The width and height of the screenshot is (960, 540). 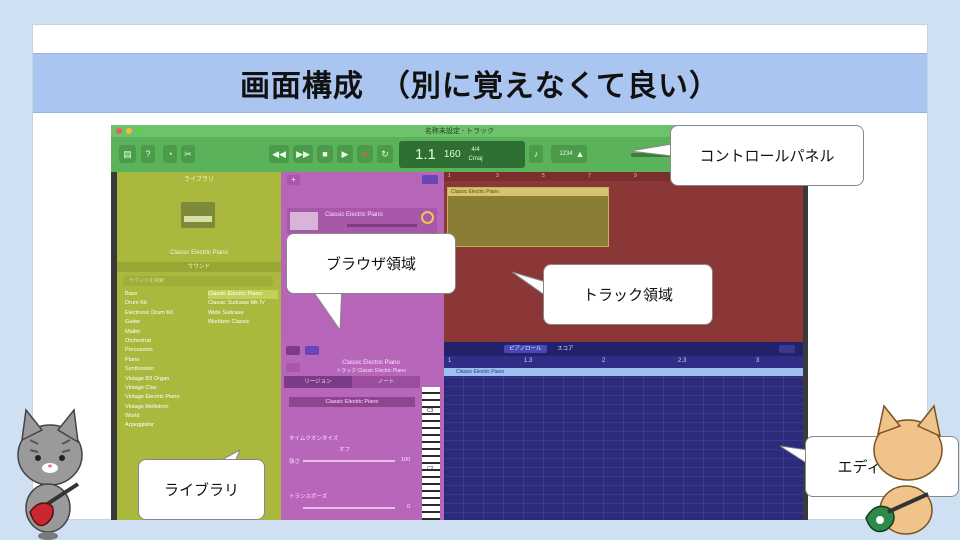 I want to click on editor-ruler-mark: 1.3, so click(x=528, y=361).